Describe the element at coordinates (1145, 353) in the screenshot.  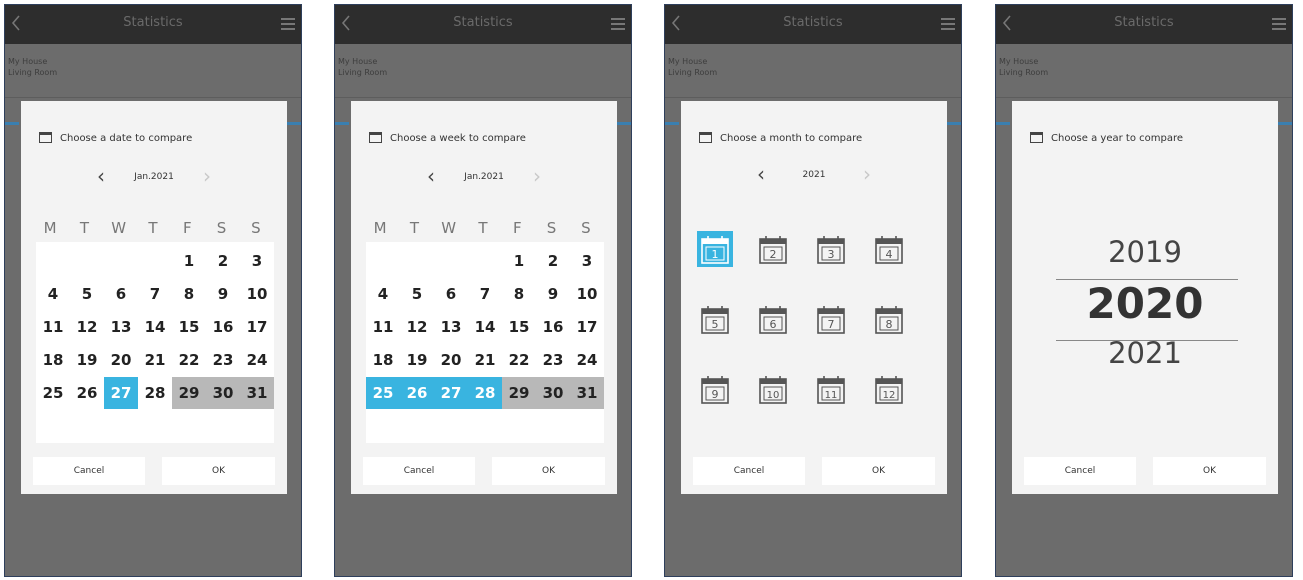
I see `year-option: 2021` at that location.